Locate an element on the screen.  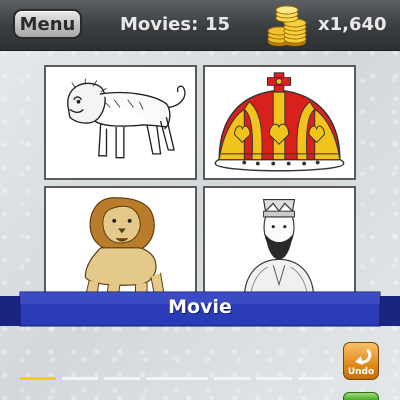
coins-value: x1,640 is located at coordinates (352, 24).